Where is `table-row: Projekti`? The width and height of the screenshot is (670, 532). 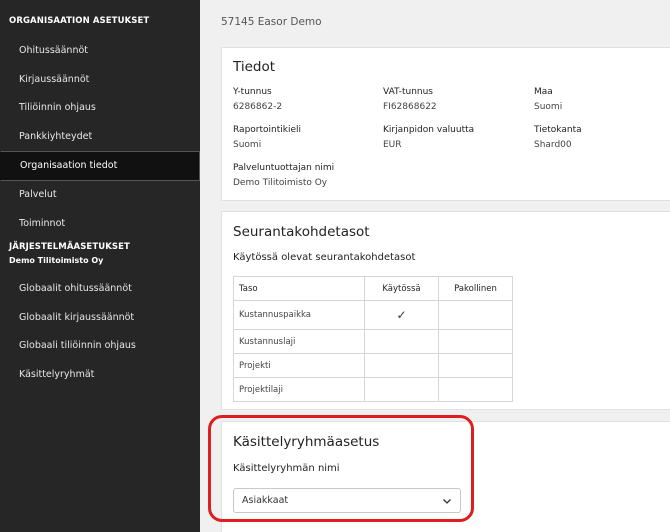 table-row: Projekti is located at coordinates (373, 365).